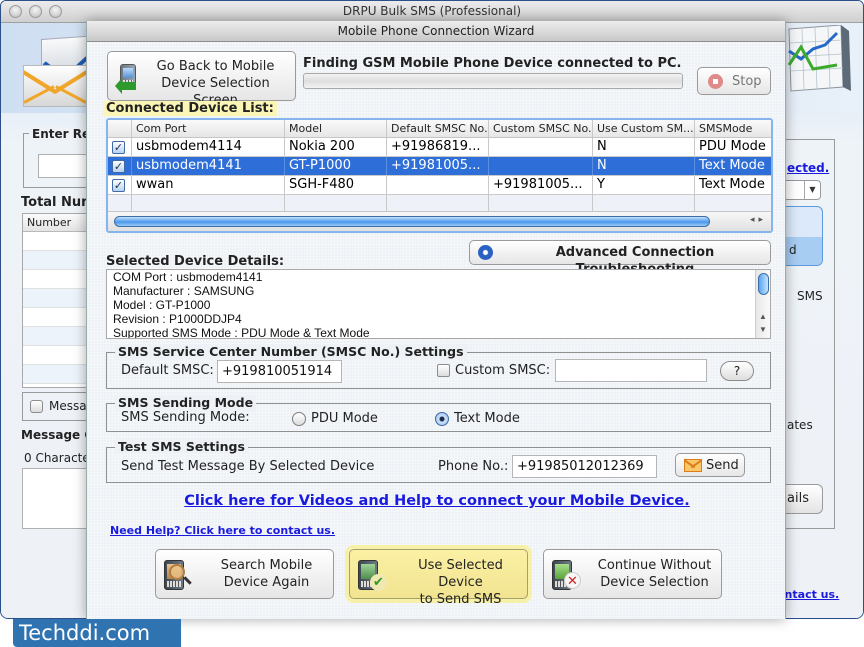 This screenshot has height=647, width=864. I want to click on chevron-down-icon: ▼, so click(812, 190).